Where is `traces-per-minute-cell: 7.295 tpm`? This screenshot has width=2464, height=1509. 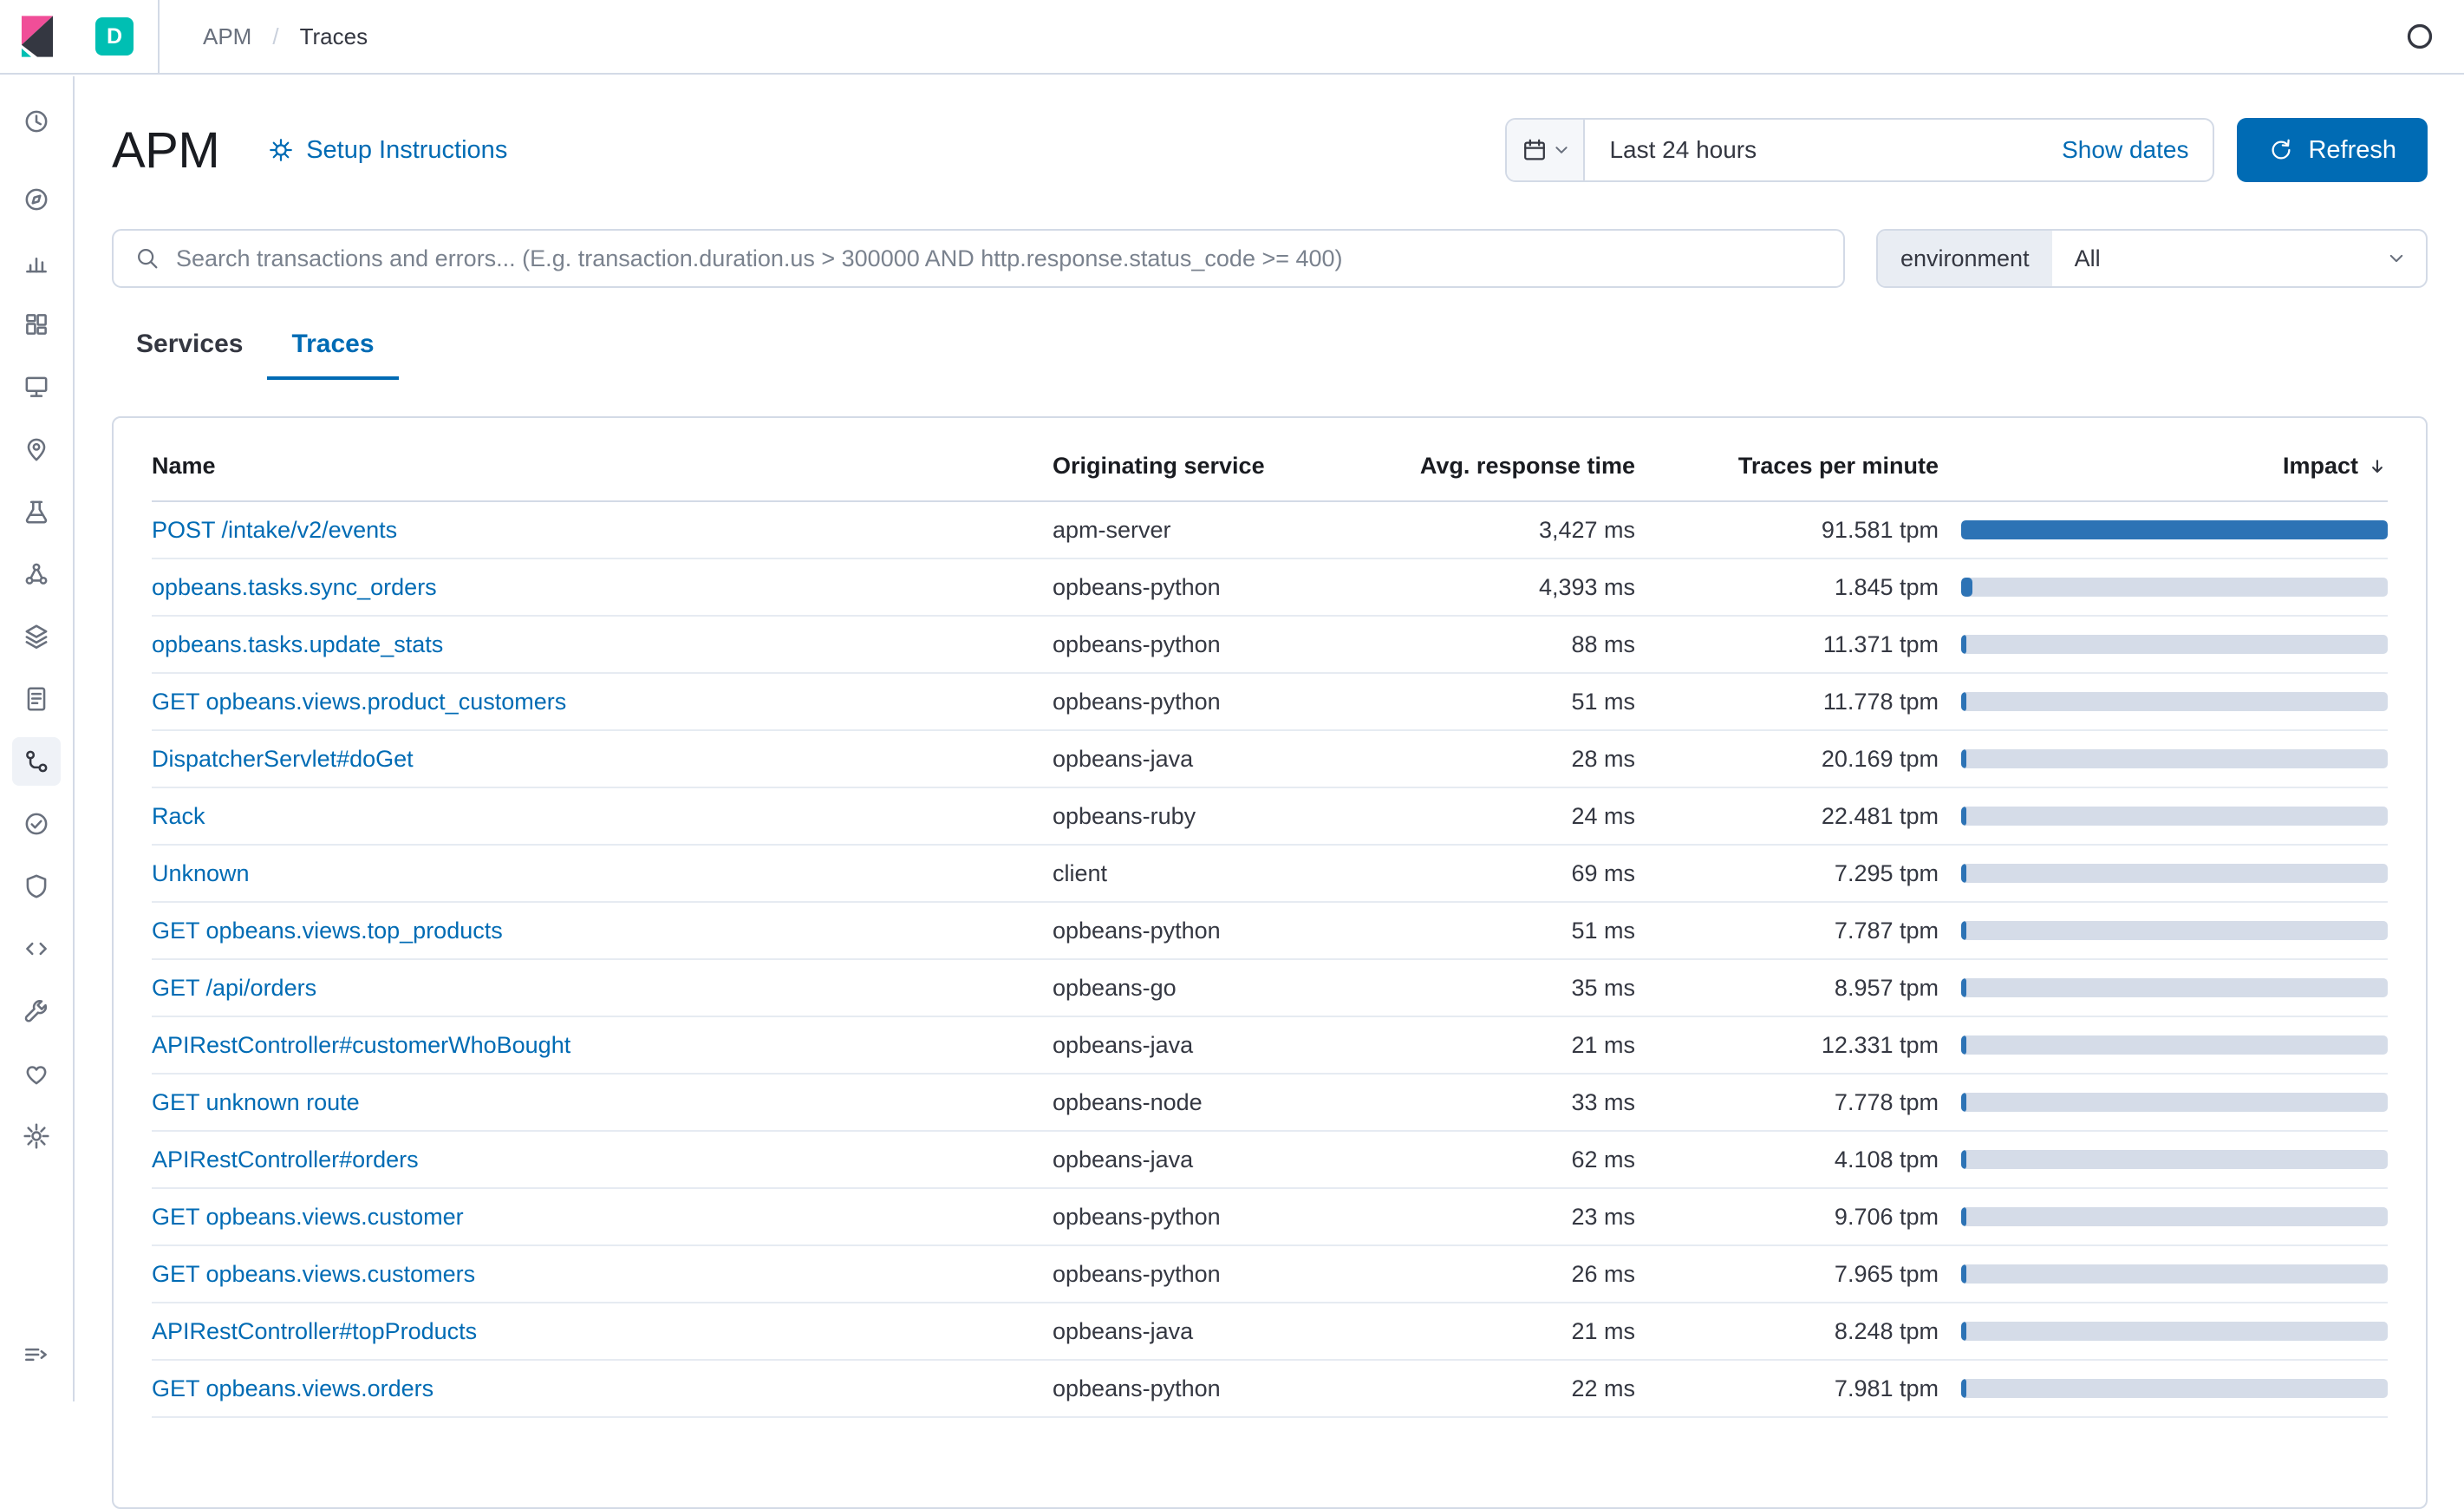
traces-per-minute-cell: 7.295 tpm is located at coordinates (1886, 873).